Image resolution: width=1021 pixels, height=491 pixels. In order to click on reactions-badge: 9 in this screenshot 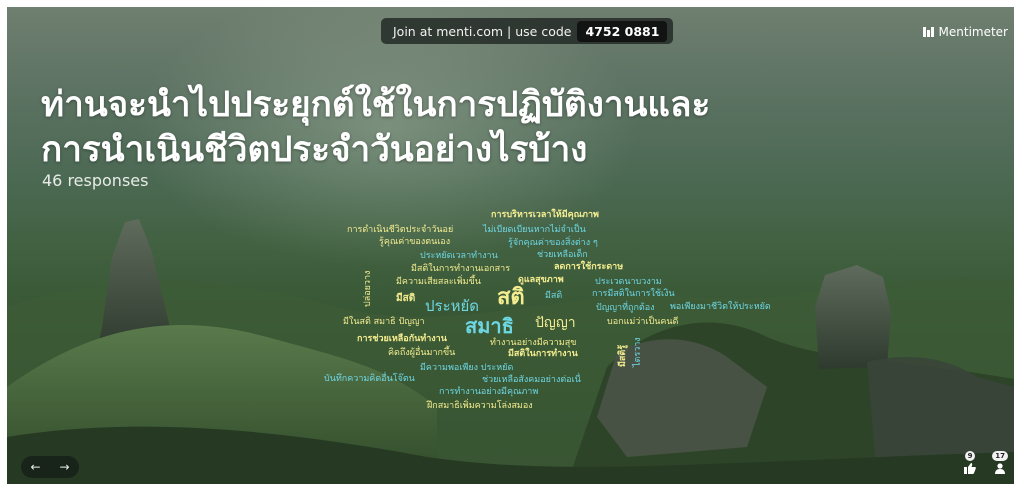, I will do `click(970, 456)`.